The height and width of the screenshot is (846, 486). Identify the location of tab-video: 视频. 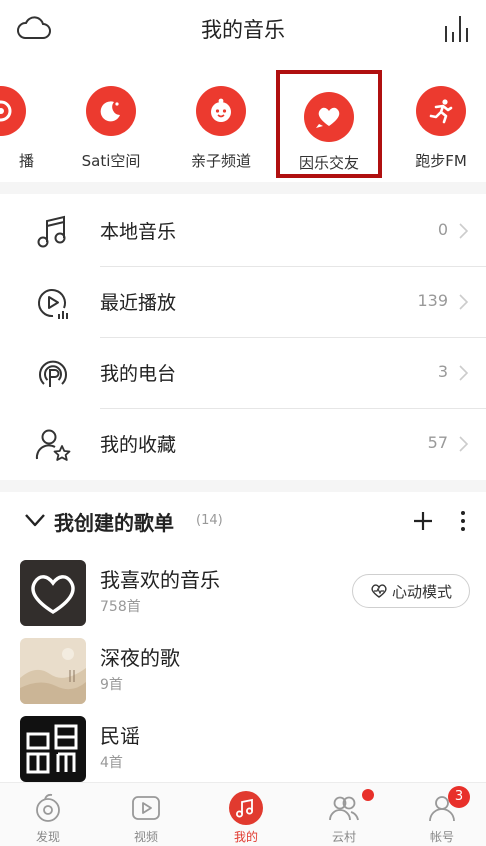
(146, 814).